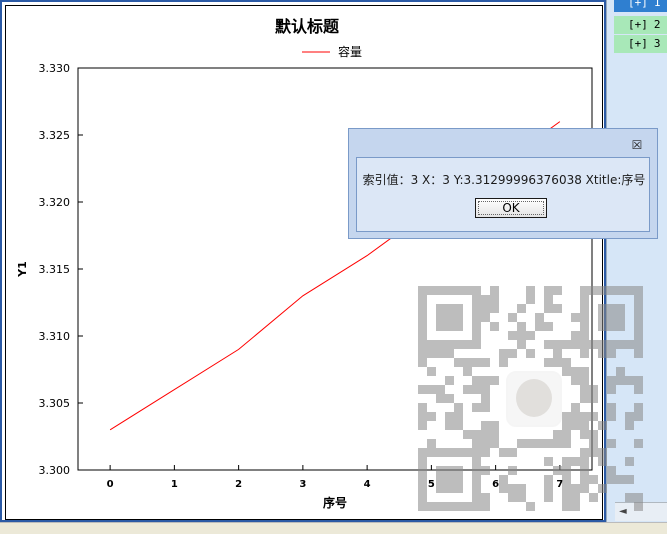  I want to click on x-tick-label: 3, so click(302, 484).